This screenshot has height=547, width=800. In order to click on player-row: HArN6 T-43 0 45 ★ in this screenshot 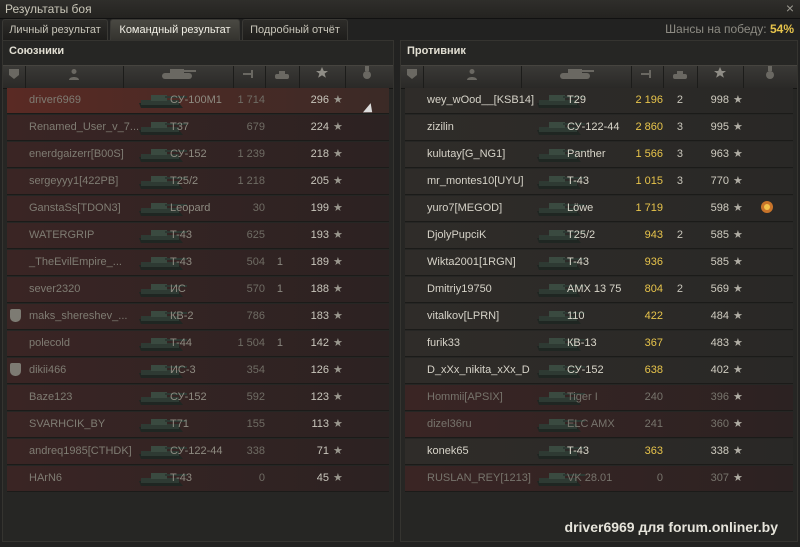, I will do `click(198, 479)`.